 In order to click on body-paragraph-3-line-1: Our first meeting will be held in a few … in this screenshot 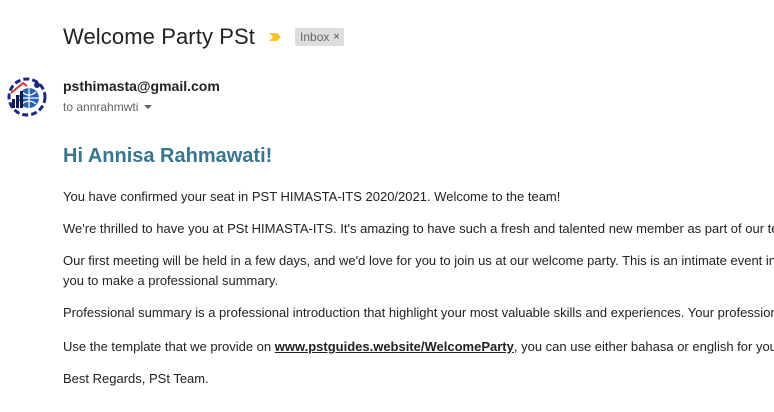, I will do `click(418, 260)`.